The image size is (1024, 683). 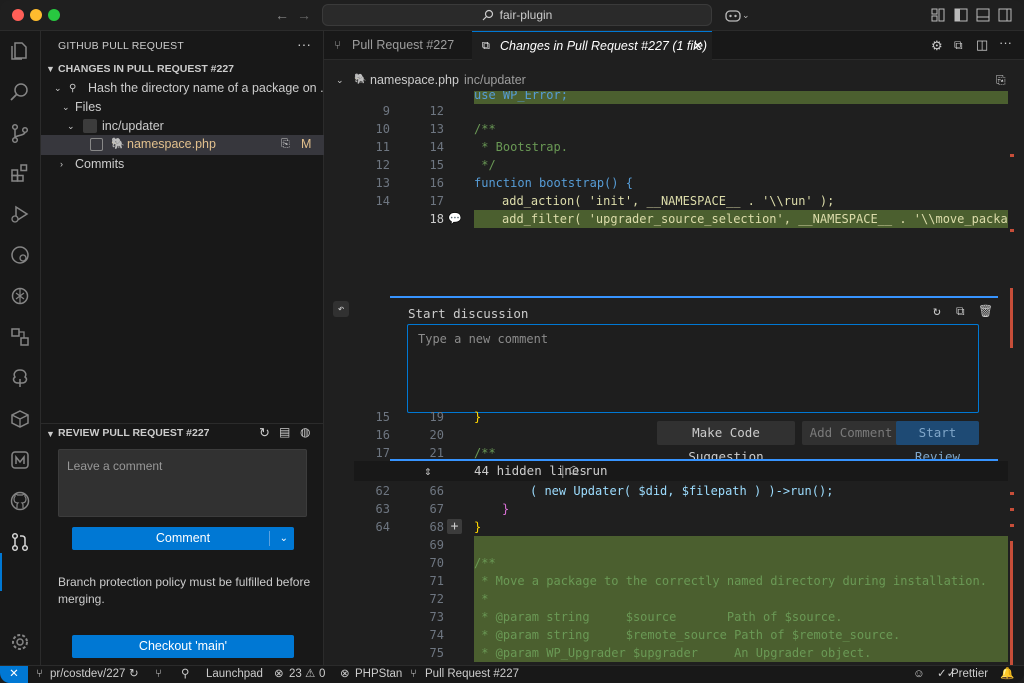 What do you see at coordinates (20, 642) in the screenshot?
I see `settings-gear-icon` at bounding box center [20, 642].